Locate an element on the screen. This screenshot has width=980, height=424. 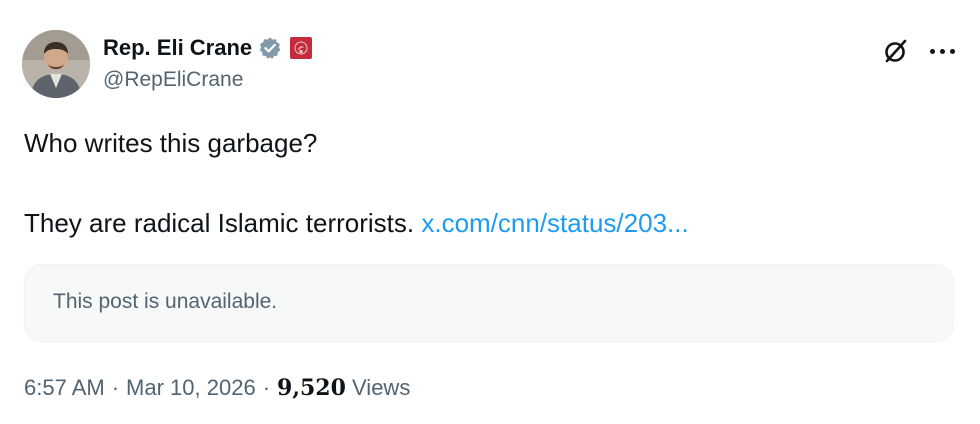
author-handle: @RepEliCrane is located at coordinates (173, 80).